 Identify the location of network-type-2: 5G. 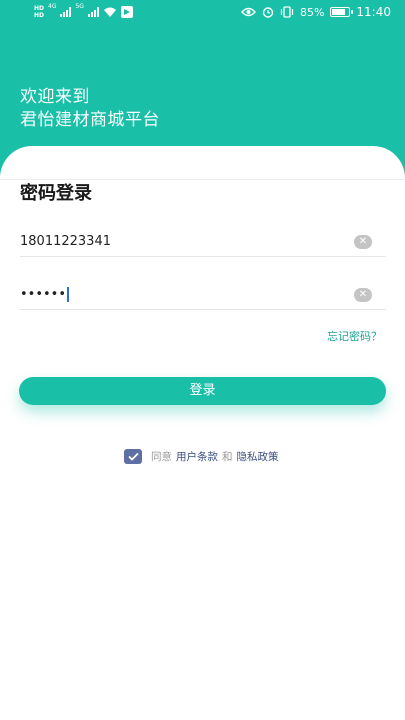
(79, 6).